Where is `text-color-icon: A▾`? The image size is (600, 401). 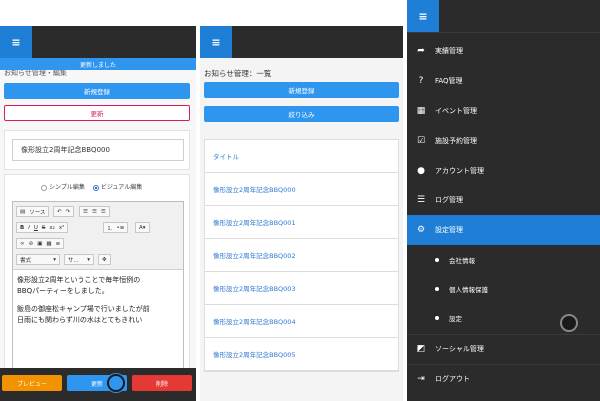 text-color-icon: A▾ is located at coordinates (142, 227).